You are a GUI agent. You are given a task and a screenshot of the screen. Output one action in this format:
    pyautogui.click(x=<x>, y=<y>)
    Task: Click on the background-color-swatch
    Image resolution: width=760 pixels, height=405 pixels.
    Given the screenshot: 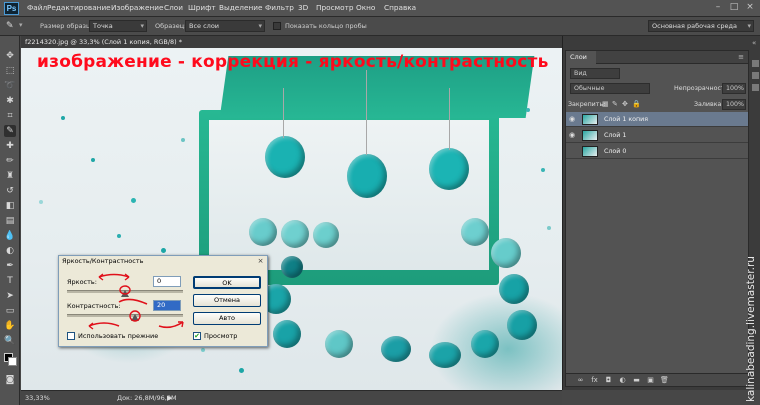 What is the action you would take?
    pyautogui.click(x=12, y=361)
    